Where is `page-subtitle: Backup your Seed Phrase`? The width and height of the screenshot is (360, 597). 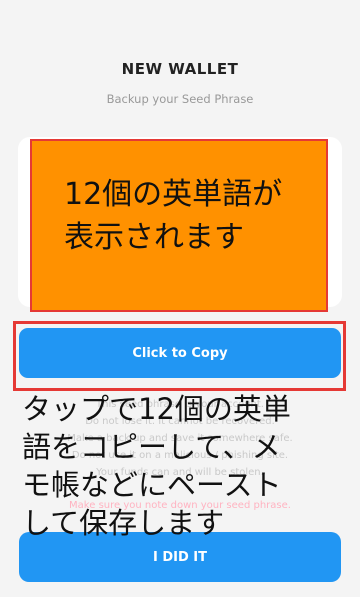 page-subtitle: Backup your Seed Phrase is located at coordinates (180, 99).